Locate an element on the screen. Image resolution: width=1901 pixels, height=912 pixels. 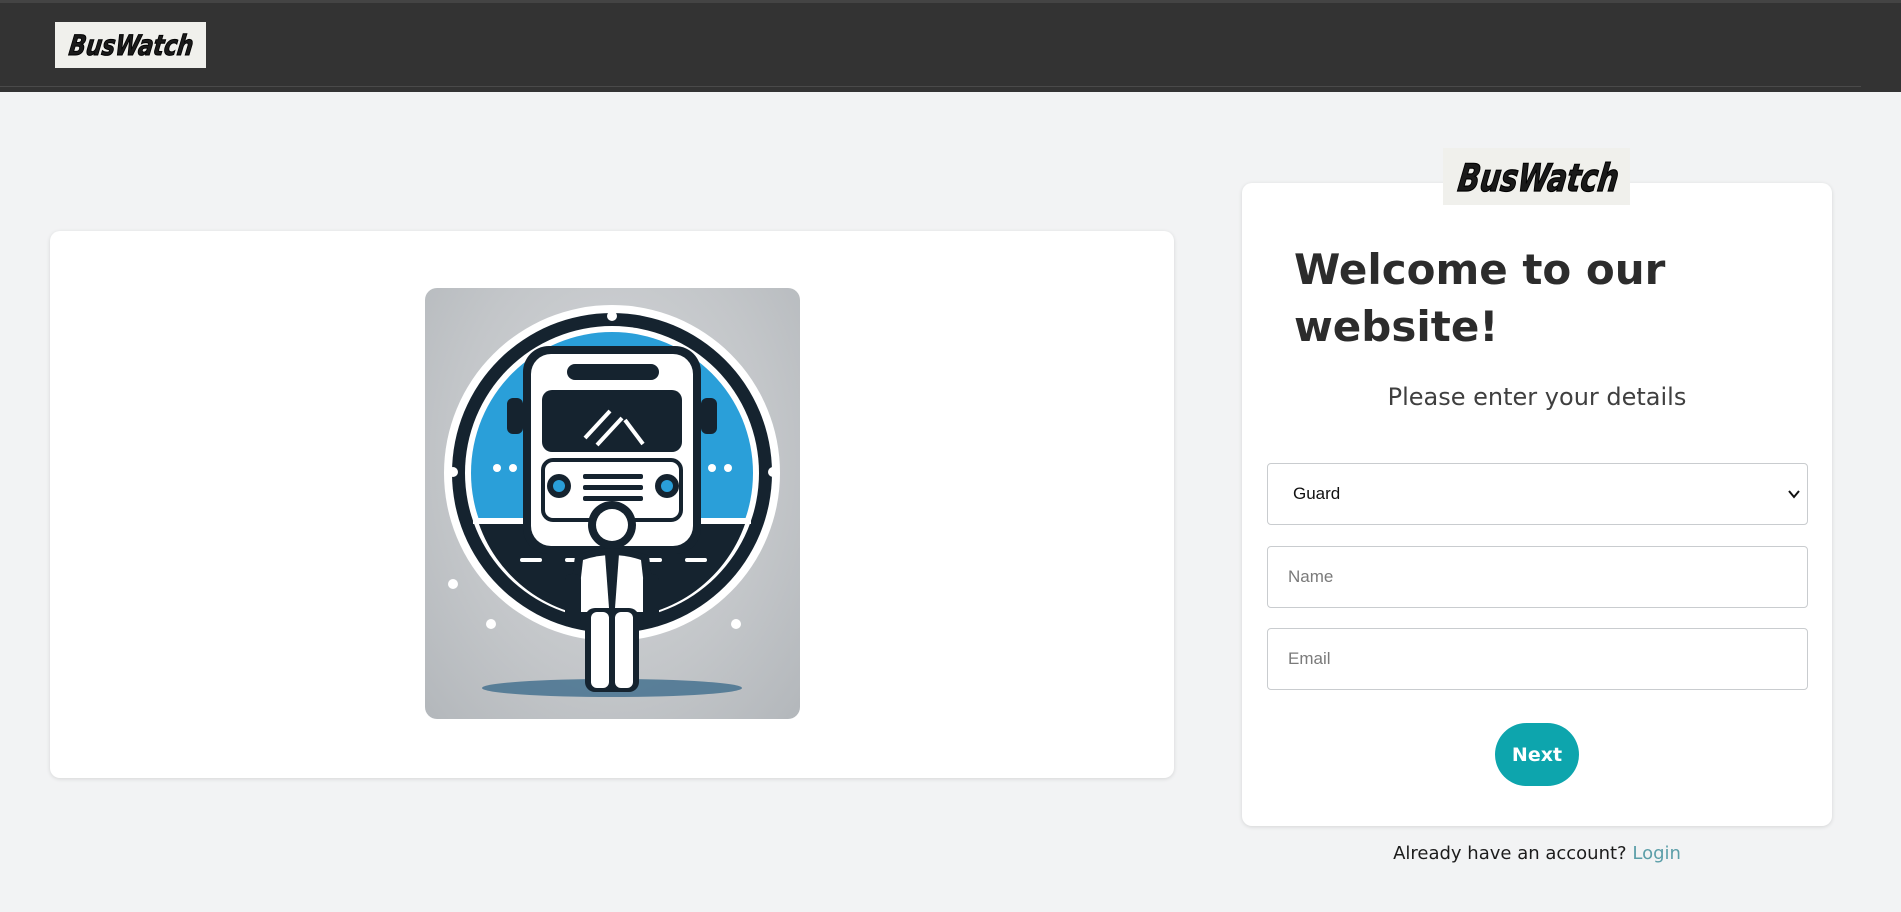
name-input is located at coordinates (1537, 577).